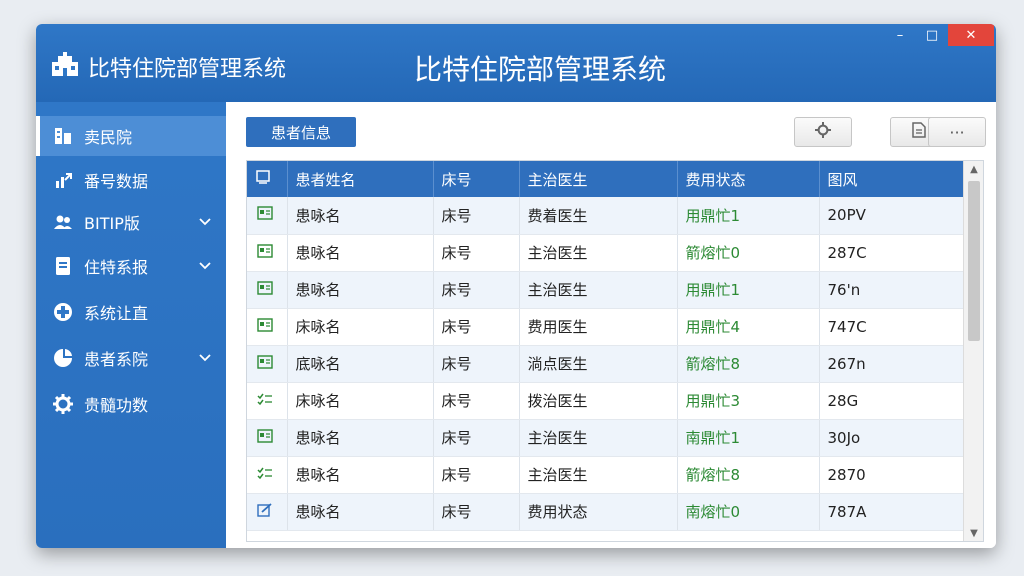 The width and height of the screenshot is (1024, 576). I want to click on edit-icon, so click(265, 511).